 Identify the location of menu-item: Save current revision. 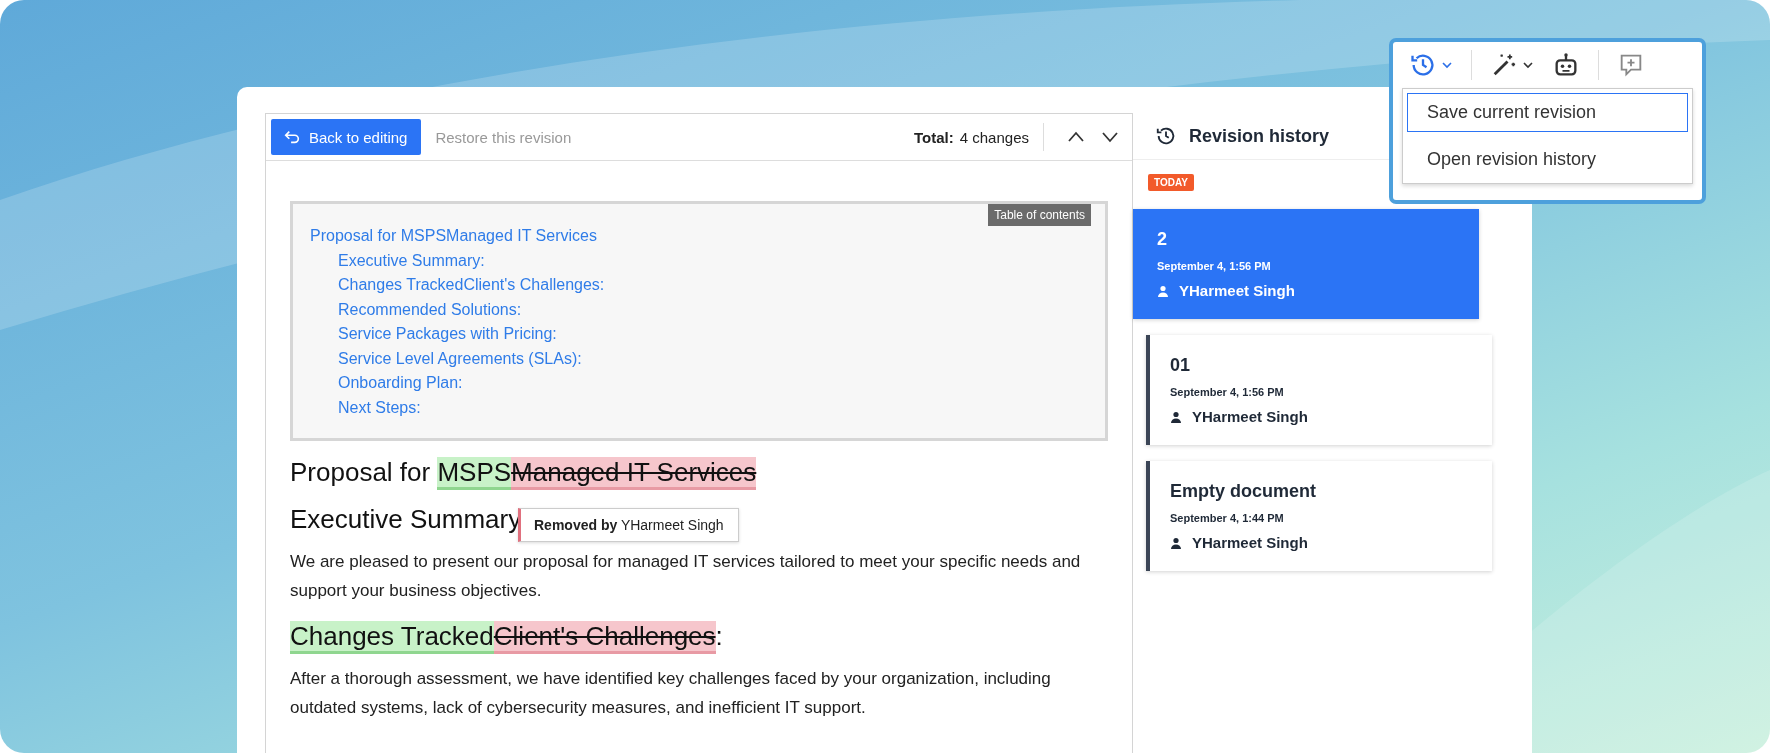
(1547, 112).